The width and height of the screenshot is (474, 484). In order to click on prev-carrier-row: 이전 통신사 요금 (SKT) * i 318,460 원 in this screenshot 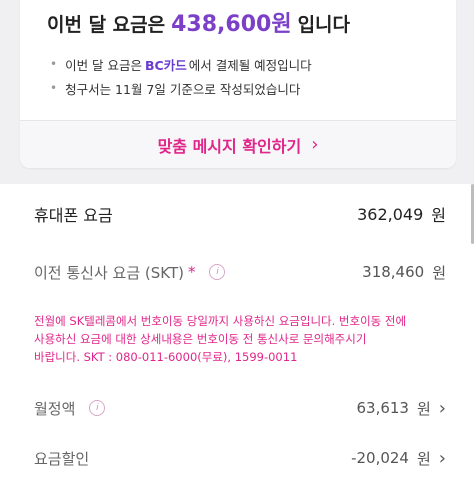, I will do `click(240, 272)`.